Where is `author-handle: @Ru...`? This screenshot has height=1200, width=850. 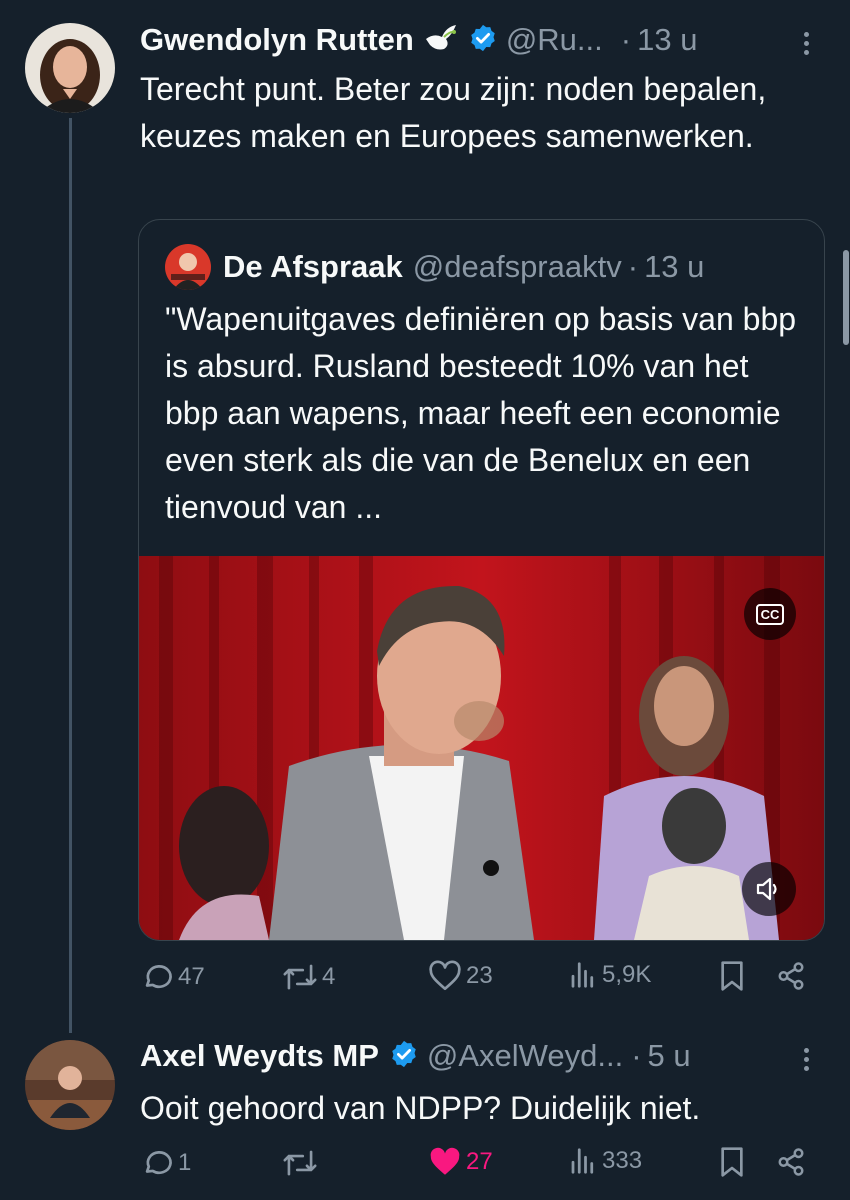
author-handle: @Ru... is located at coordinates (554, 40).